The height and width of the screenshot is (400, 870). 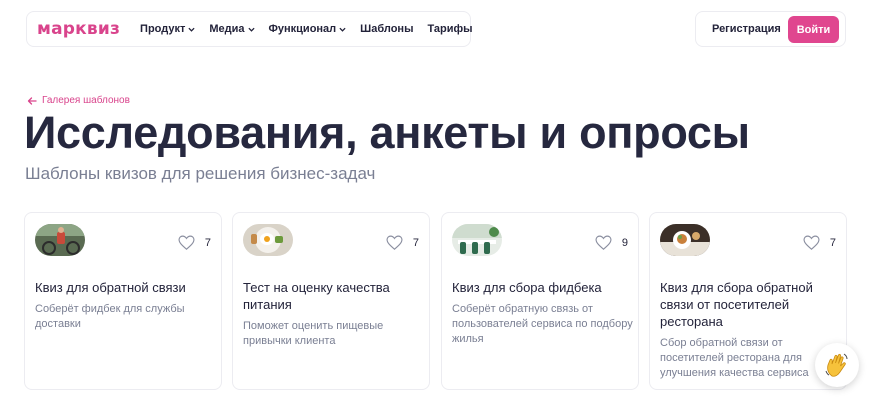 I want to click on interior-photo, so click(x=477, y=240).